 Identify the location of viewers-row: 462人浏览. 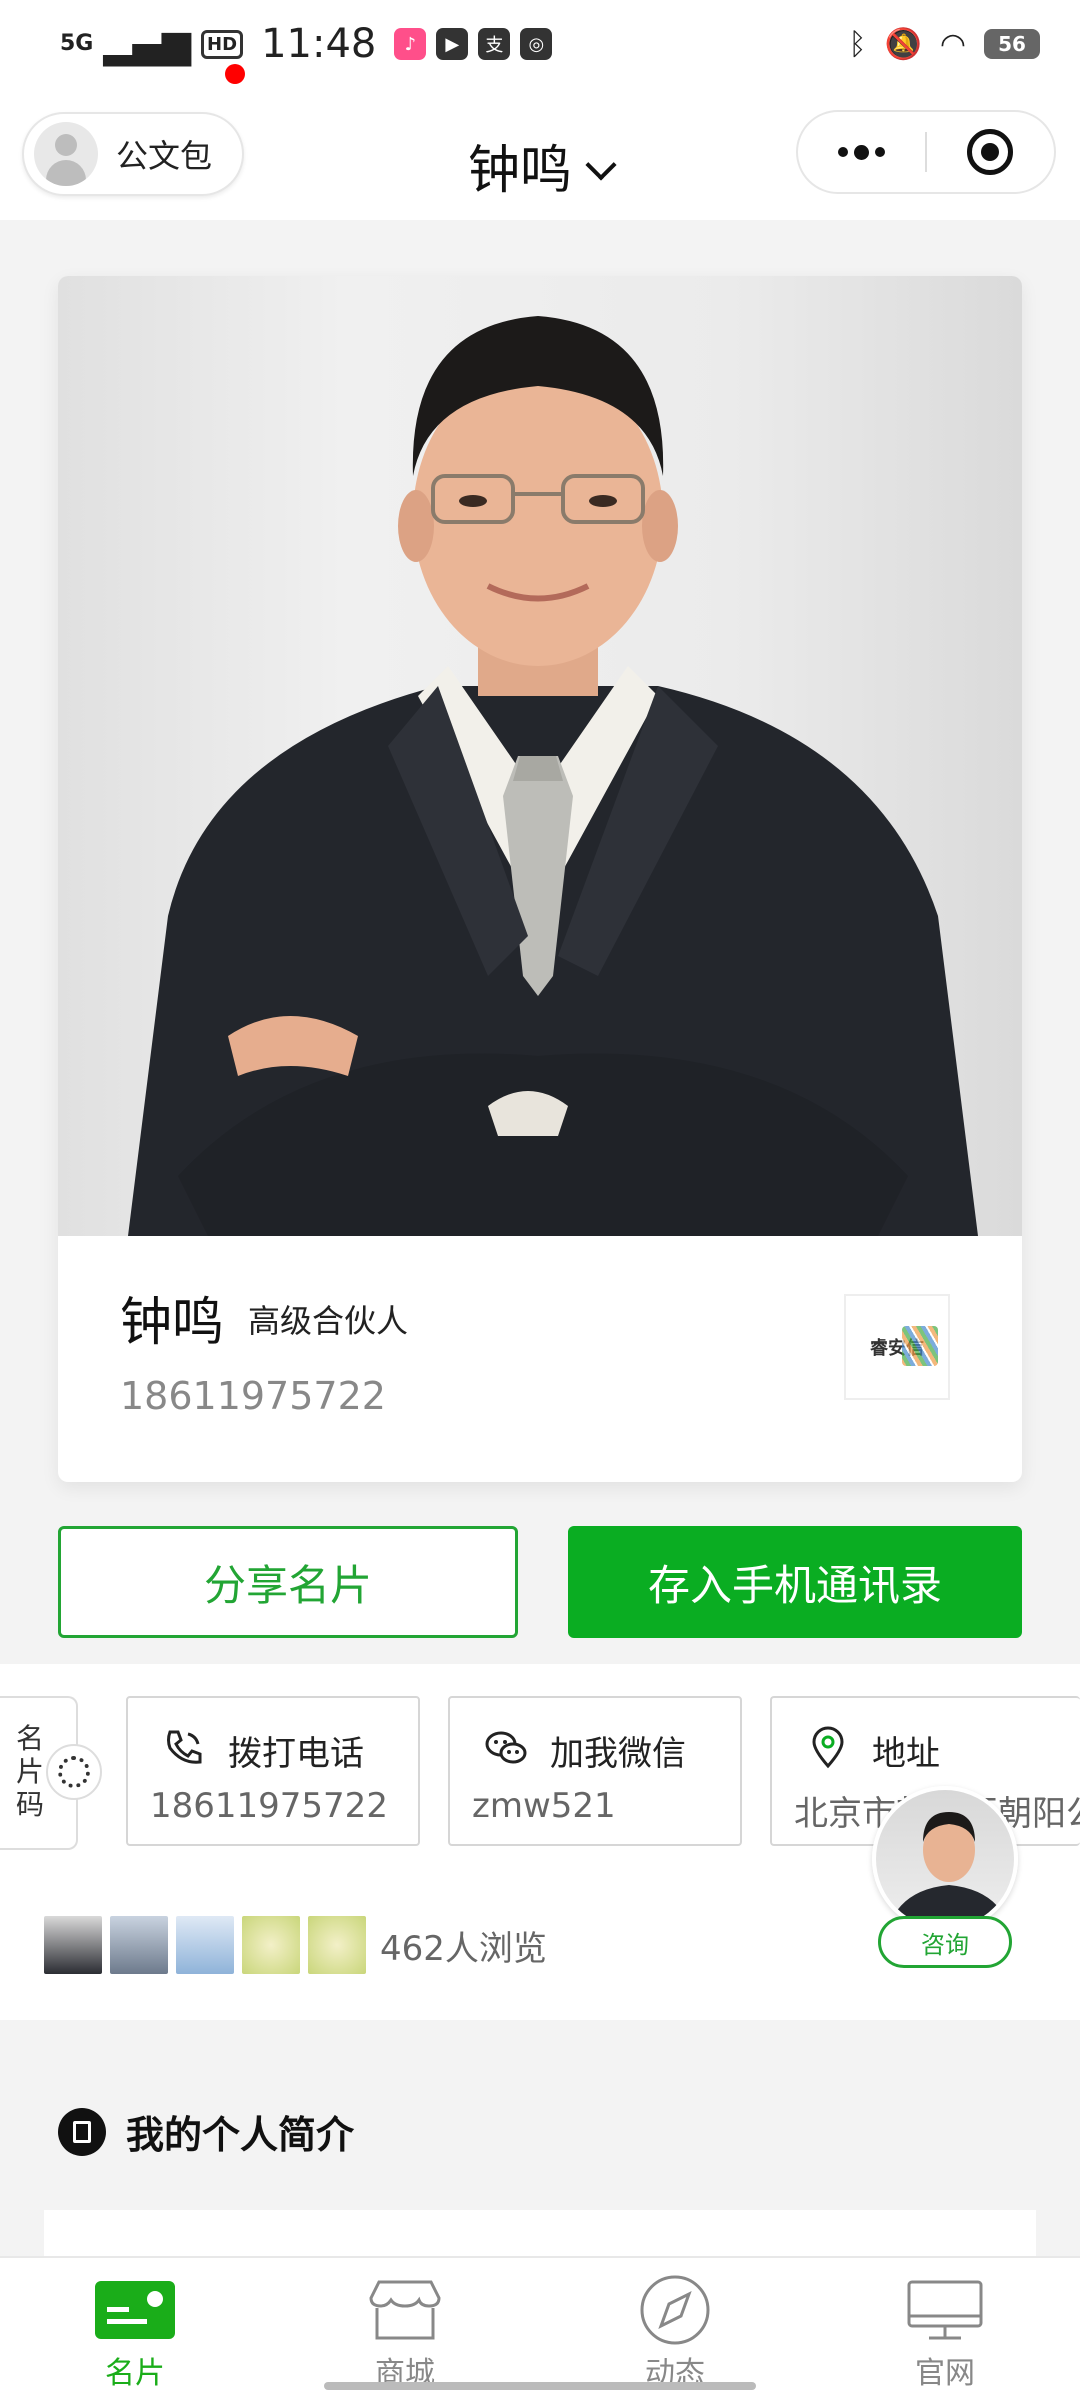
(295, 1945).